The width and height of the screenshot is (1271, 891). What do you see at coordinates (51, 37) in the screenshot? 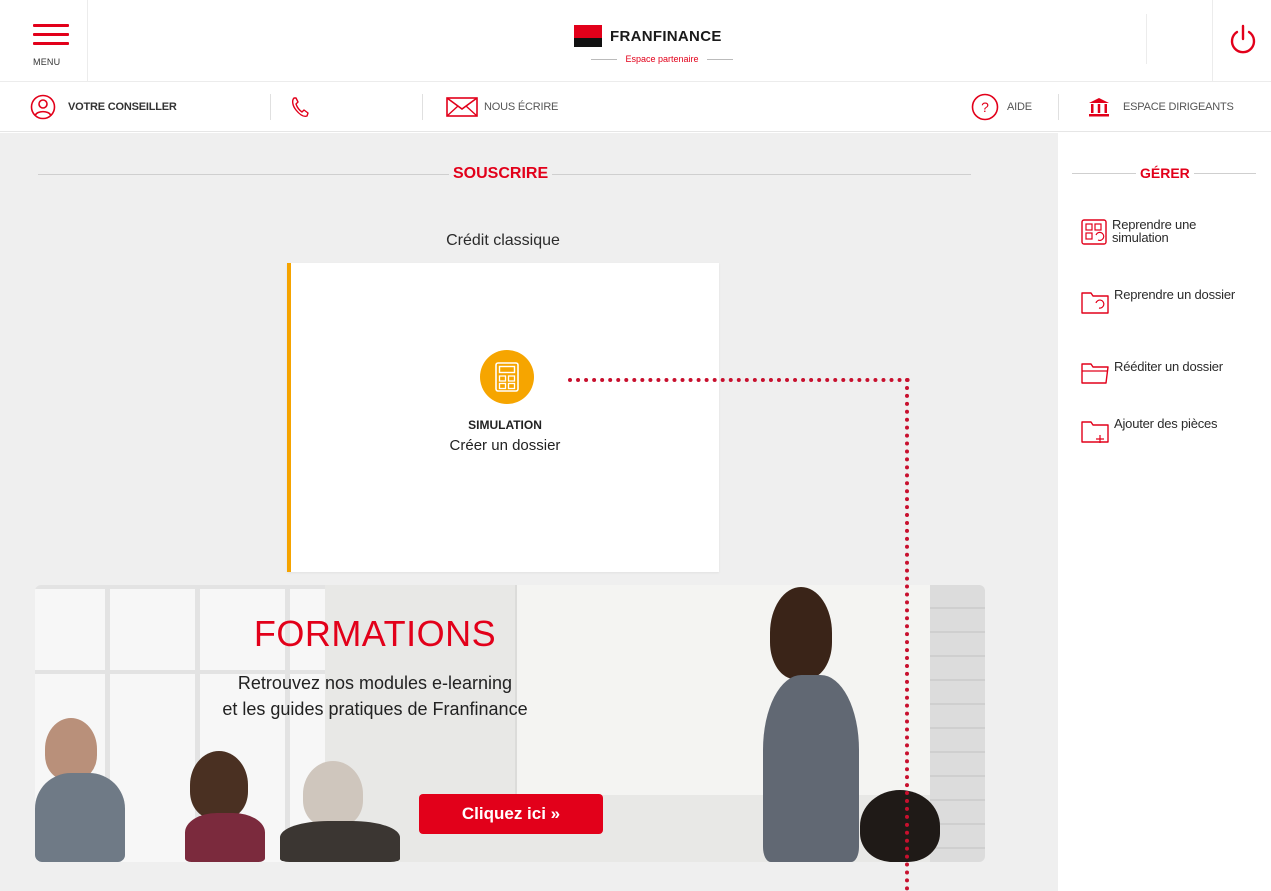
I see `hamburger-icon` at bounding box center [51, 37].